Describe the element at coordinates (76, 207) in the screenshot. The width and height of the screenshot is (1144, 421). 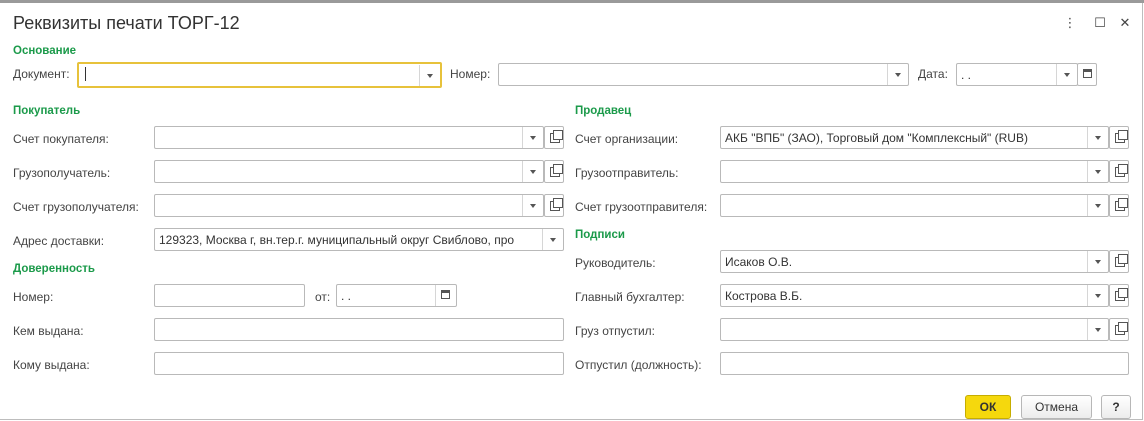
I see `consignee-account-label: Счет грузополучателя:` at that location.